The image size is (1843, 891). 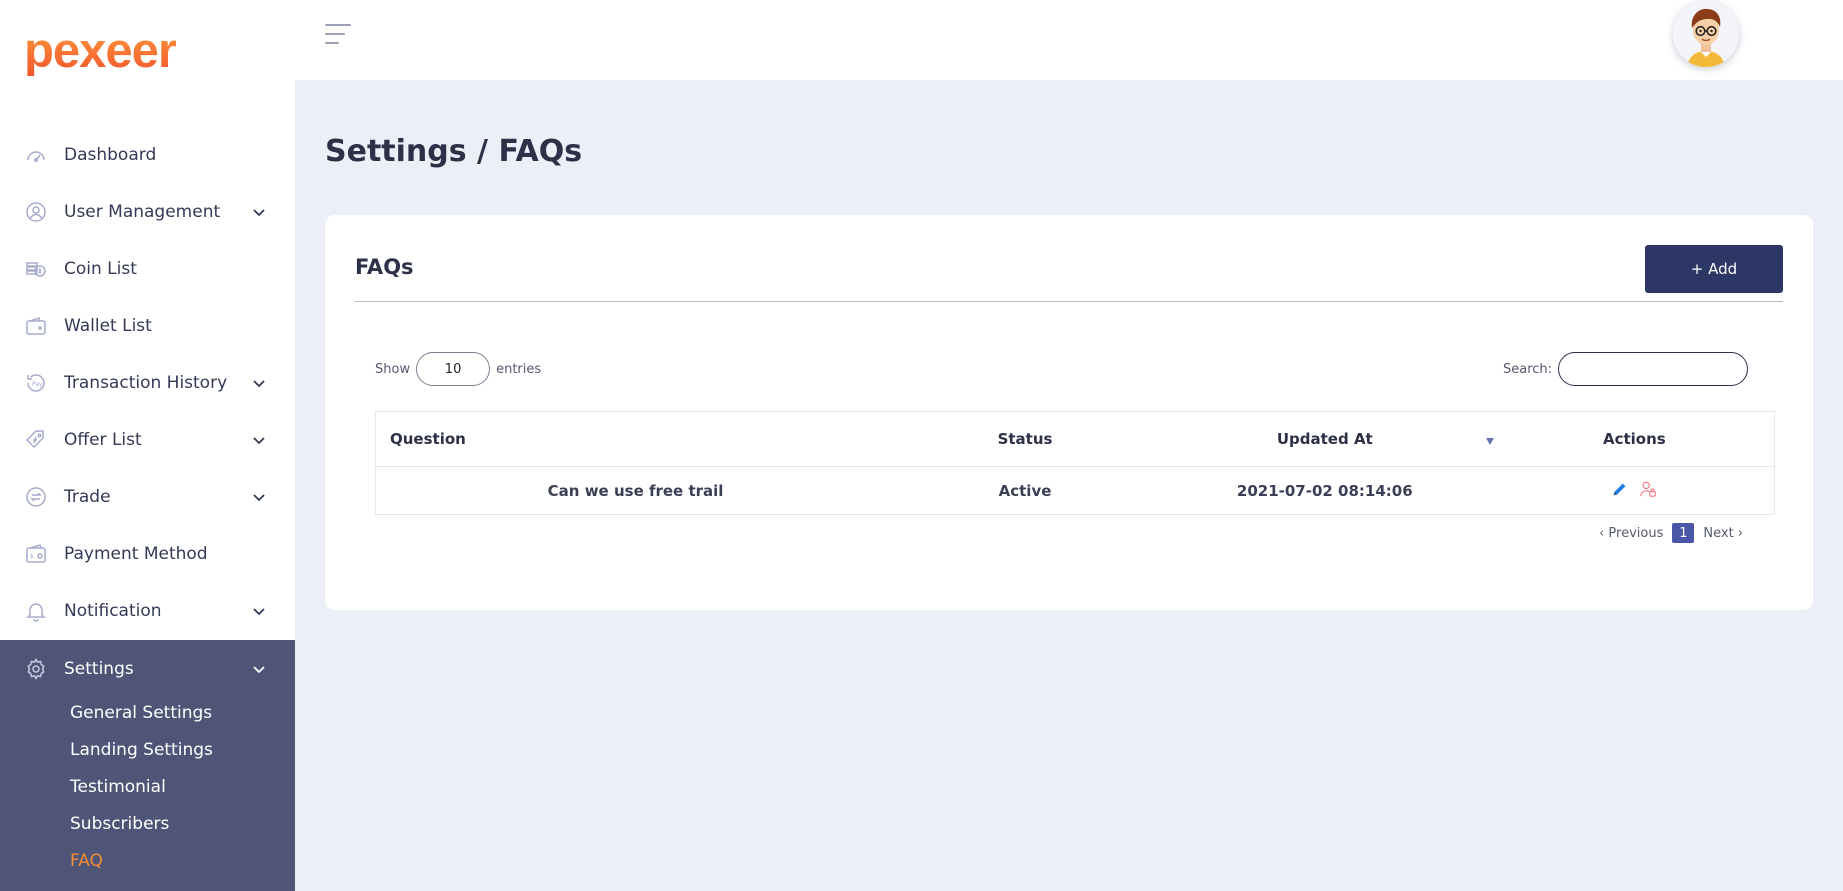 I want to click on table-search: Search:, so click(x=1626, y=369).